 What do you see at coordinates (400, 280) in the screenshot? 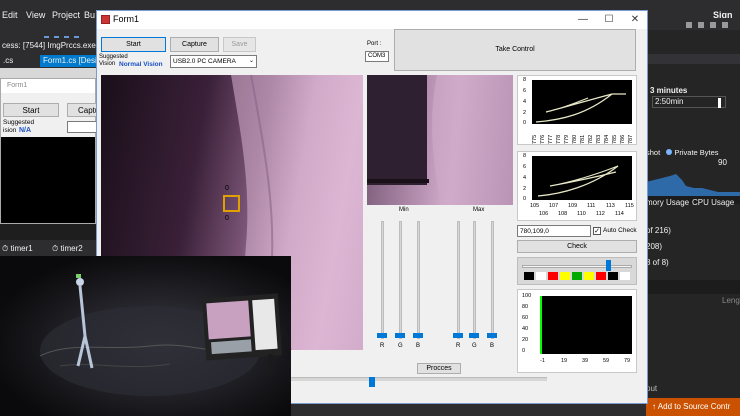
I see `min-g-track` at bounding box center [400, 280].